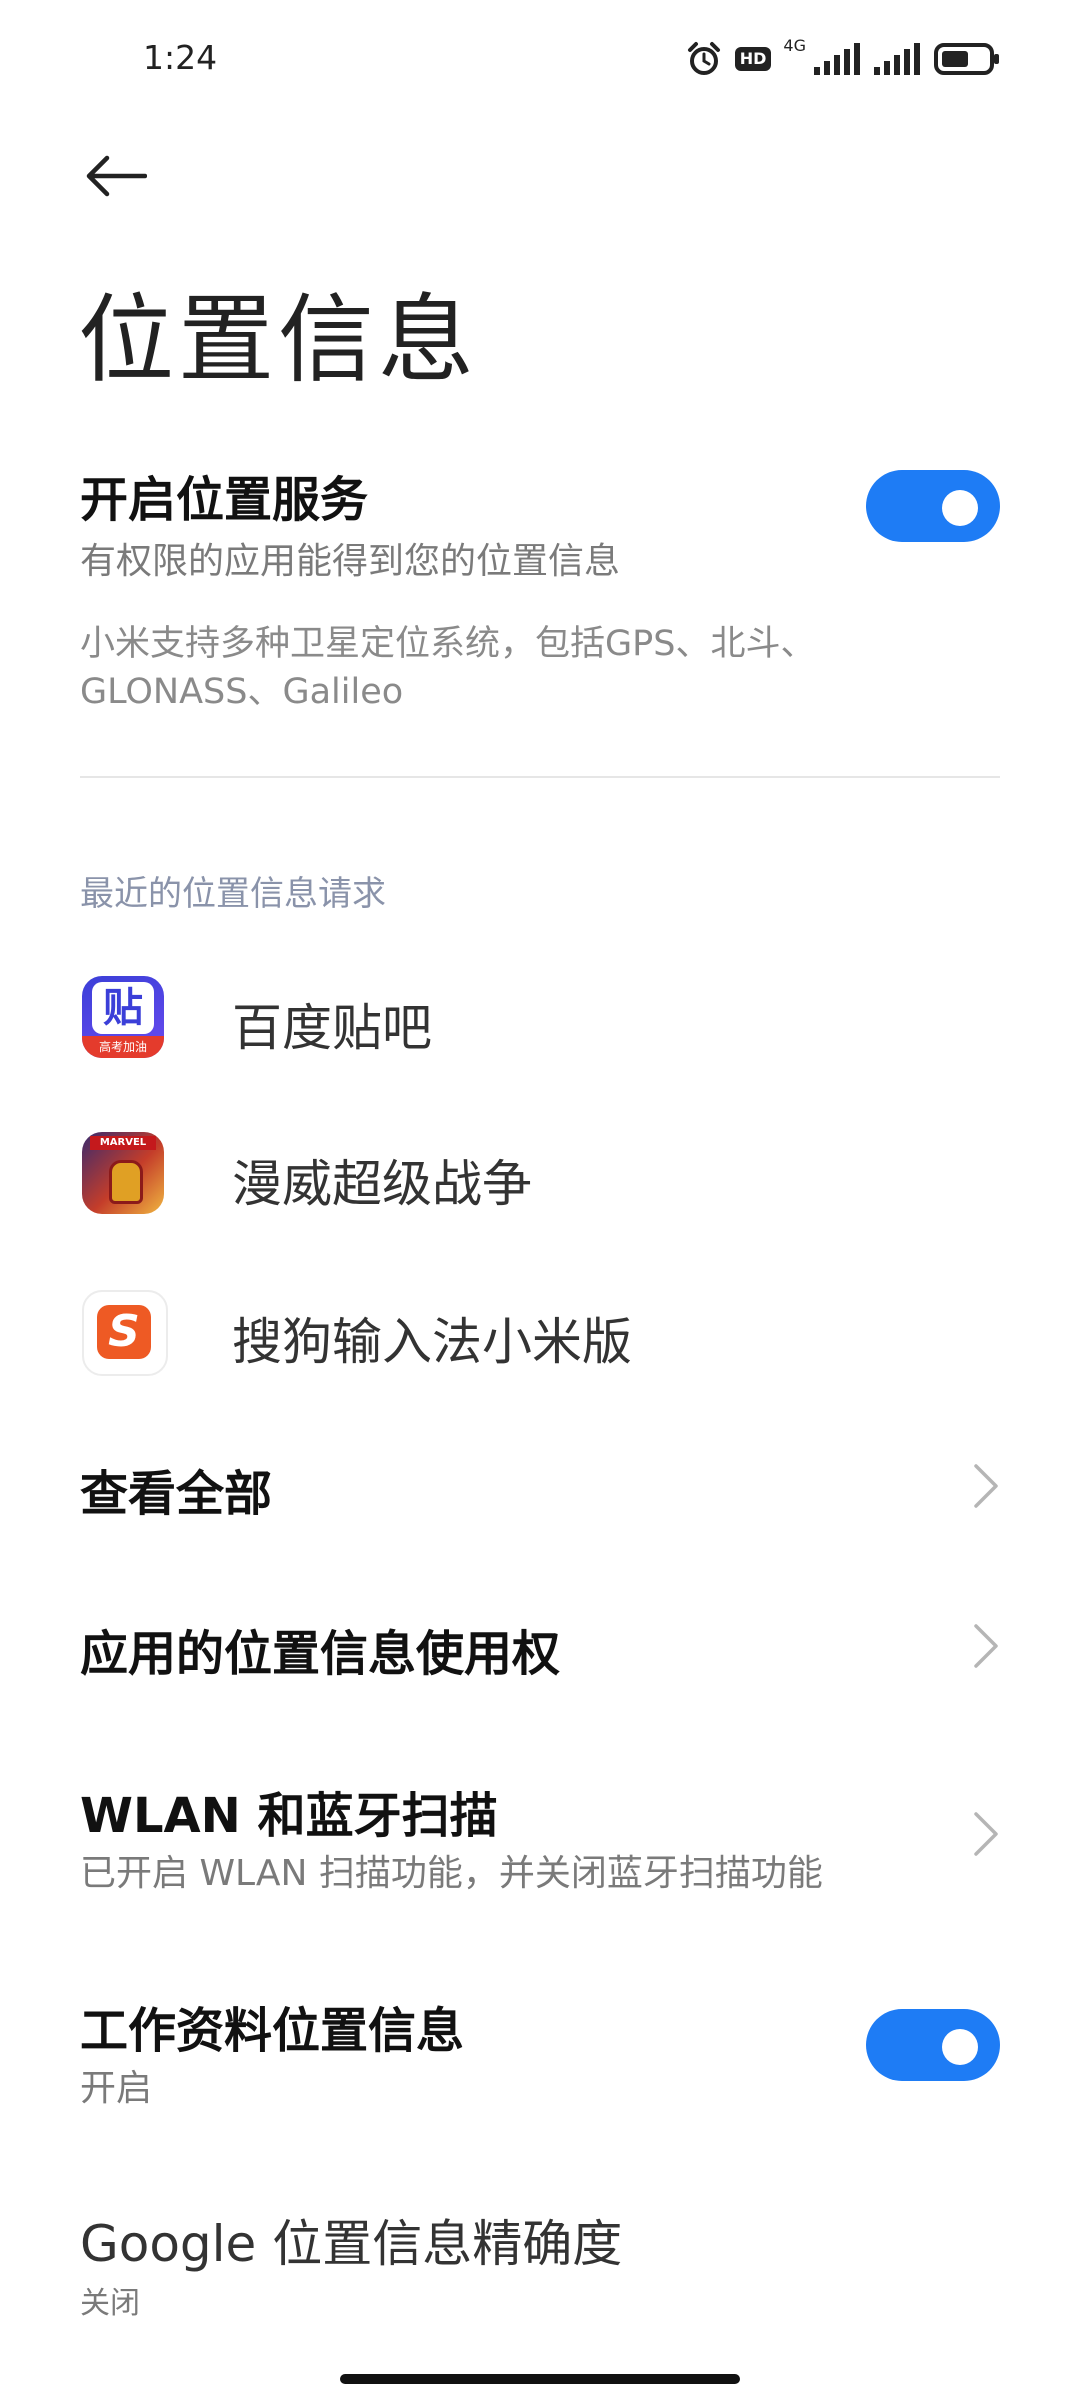  Describe the element at coordinates (540, 1485) in the screenshot. I see `view-all-row: 查看全部` at that location.